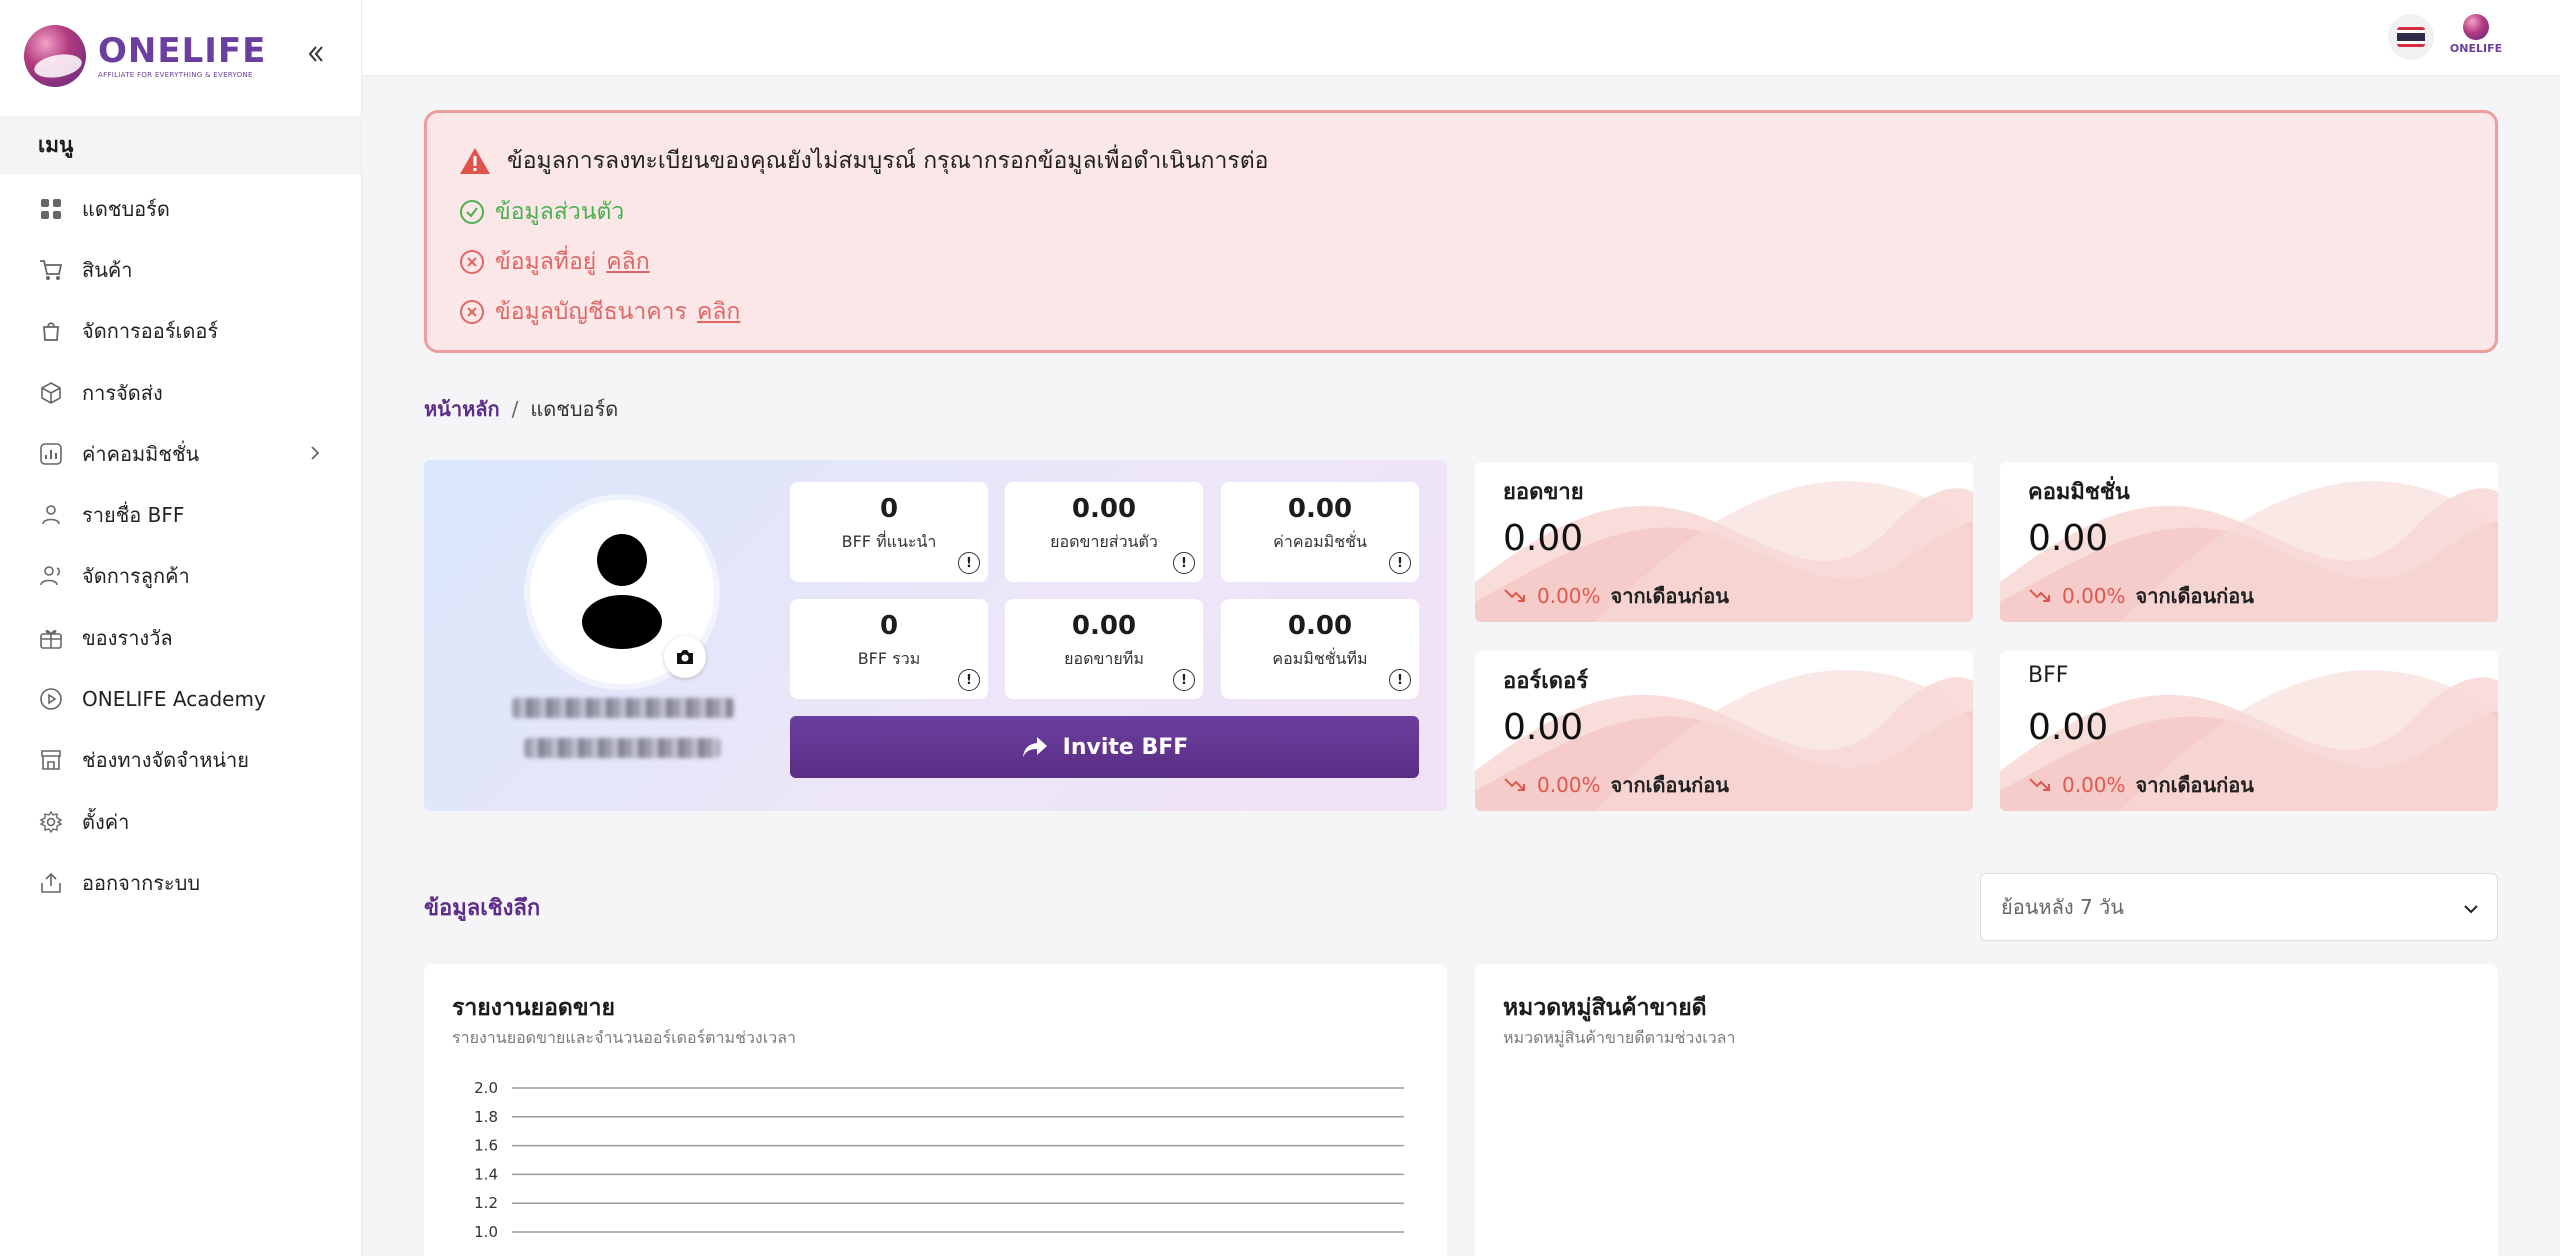 Image resolution: width=2560 pixels, height=1256 pixels. Describe the element at coordinates (1034, 747) in the screenshot. I see `share-arrow-icon` at that location.